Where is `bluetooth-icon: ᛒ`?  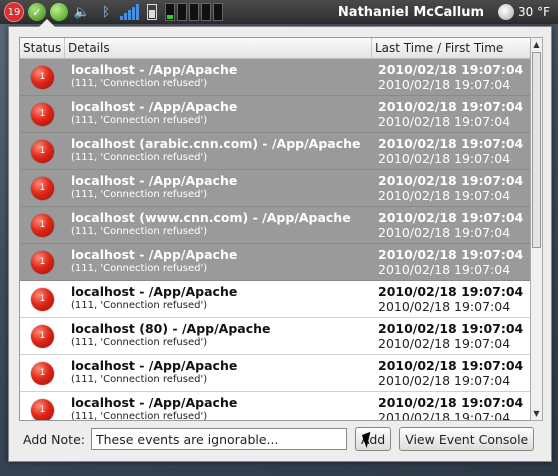 bluetooth-icon: ᛒ is located at coordinates (106, 12).